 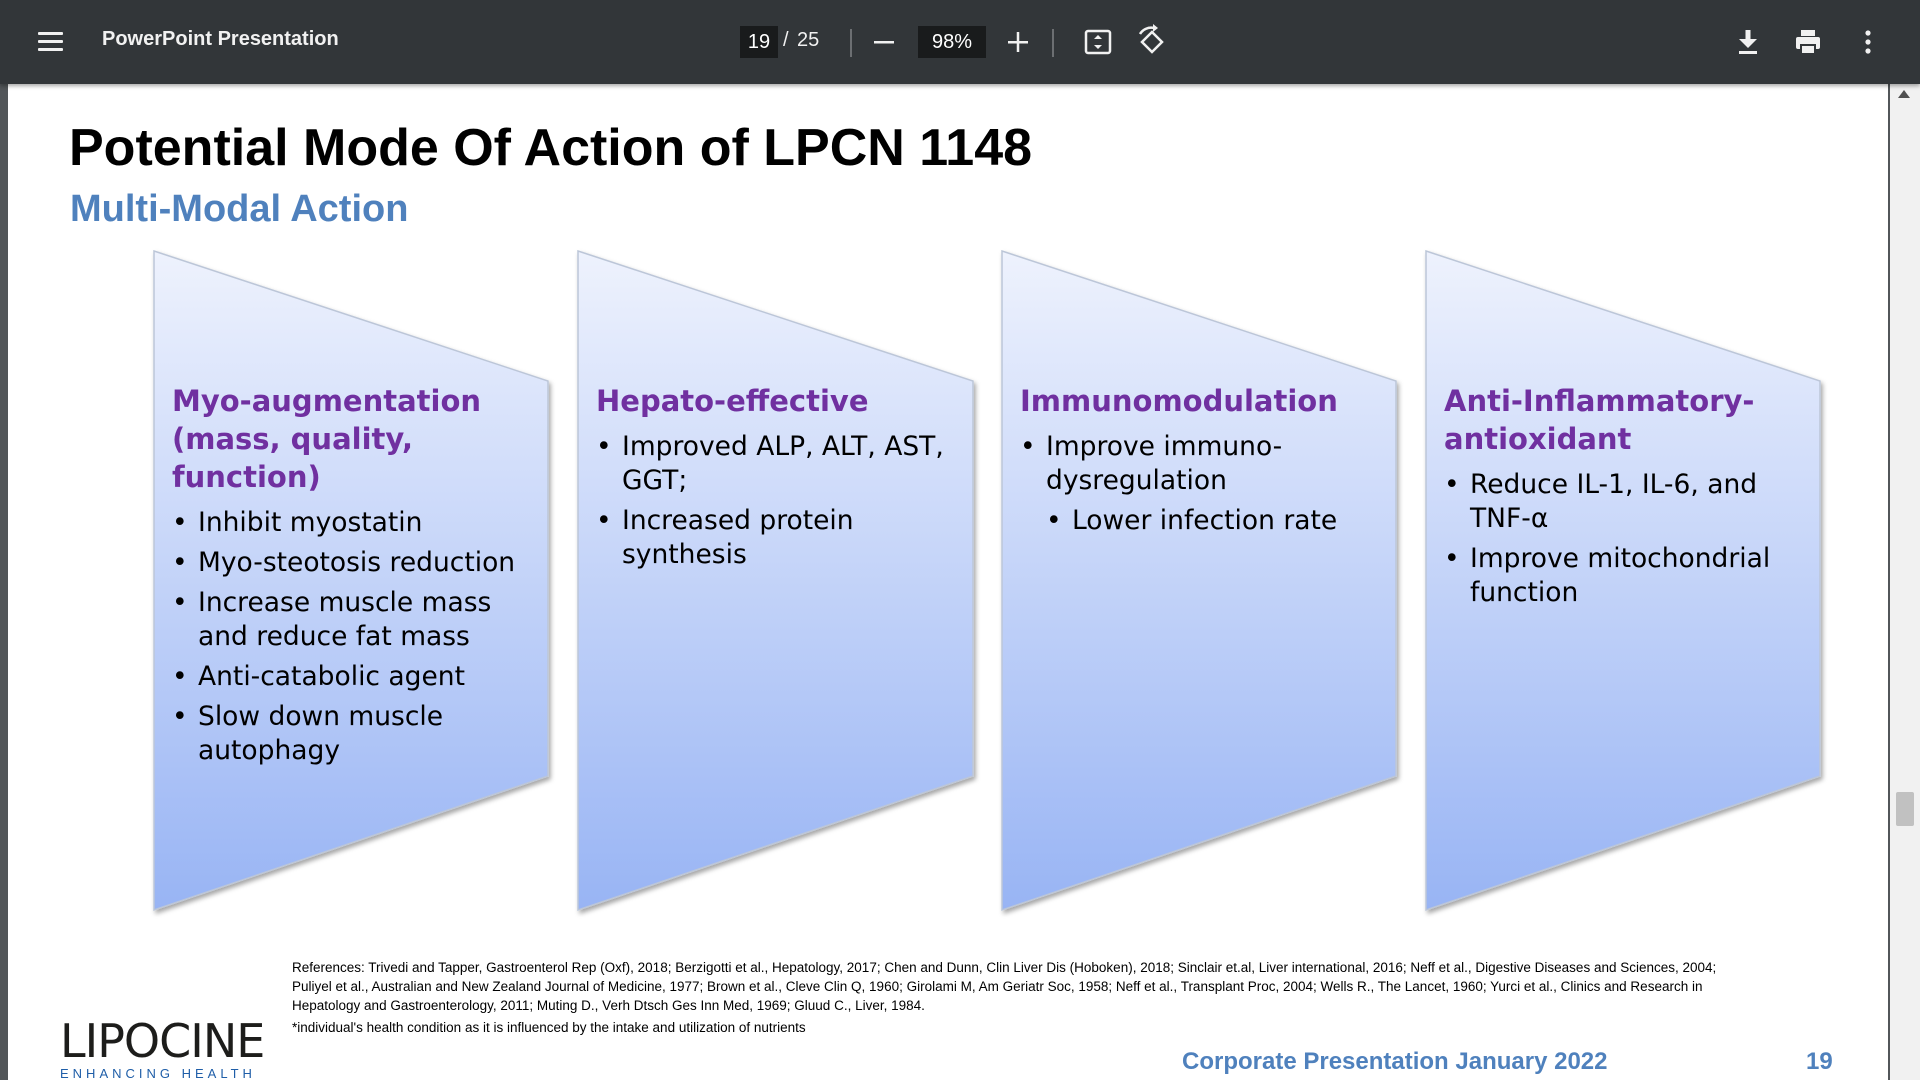 I want to click on more-options-button, so click(x=1868, y=42).